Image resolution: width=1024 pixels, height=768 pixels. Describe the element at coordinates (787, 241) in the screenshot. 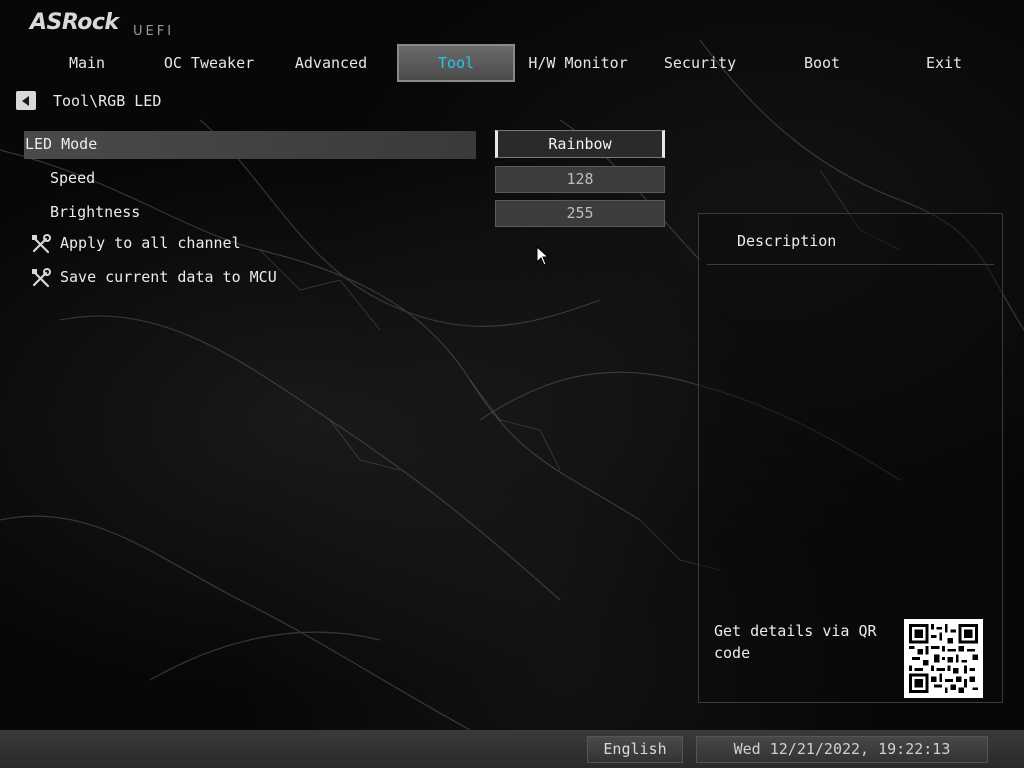

I see `description-title: Description` at that location.